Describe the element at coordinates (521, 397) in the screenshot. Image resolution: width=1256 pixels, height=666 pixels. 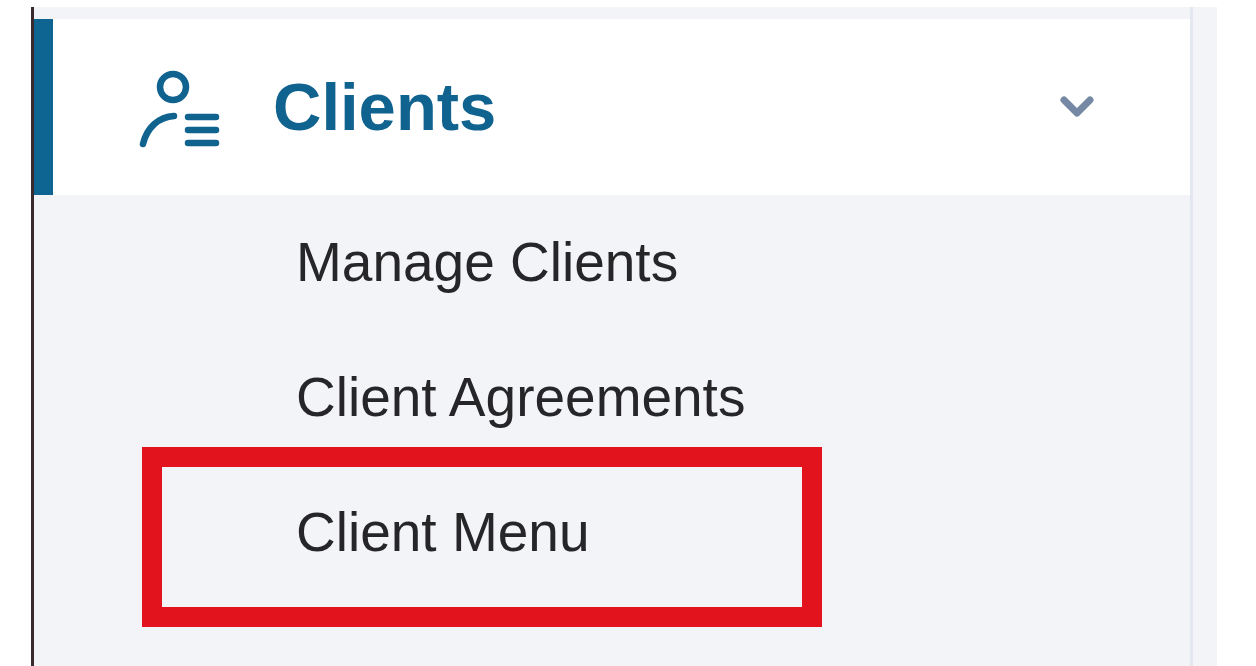
I see `submenu-link: Client Agreements` at that location.